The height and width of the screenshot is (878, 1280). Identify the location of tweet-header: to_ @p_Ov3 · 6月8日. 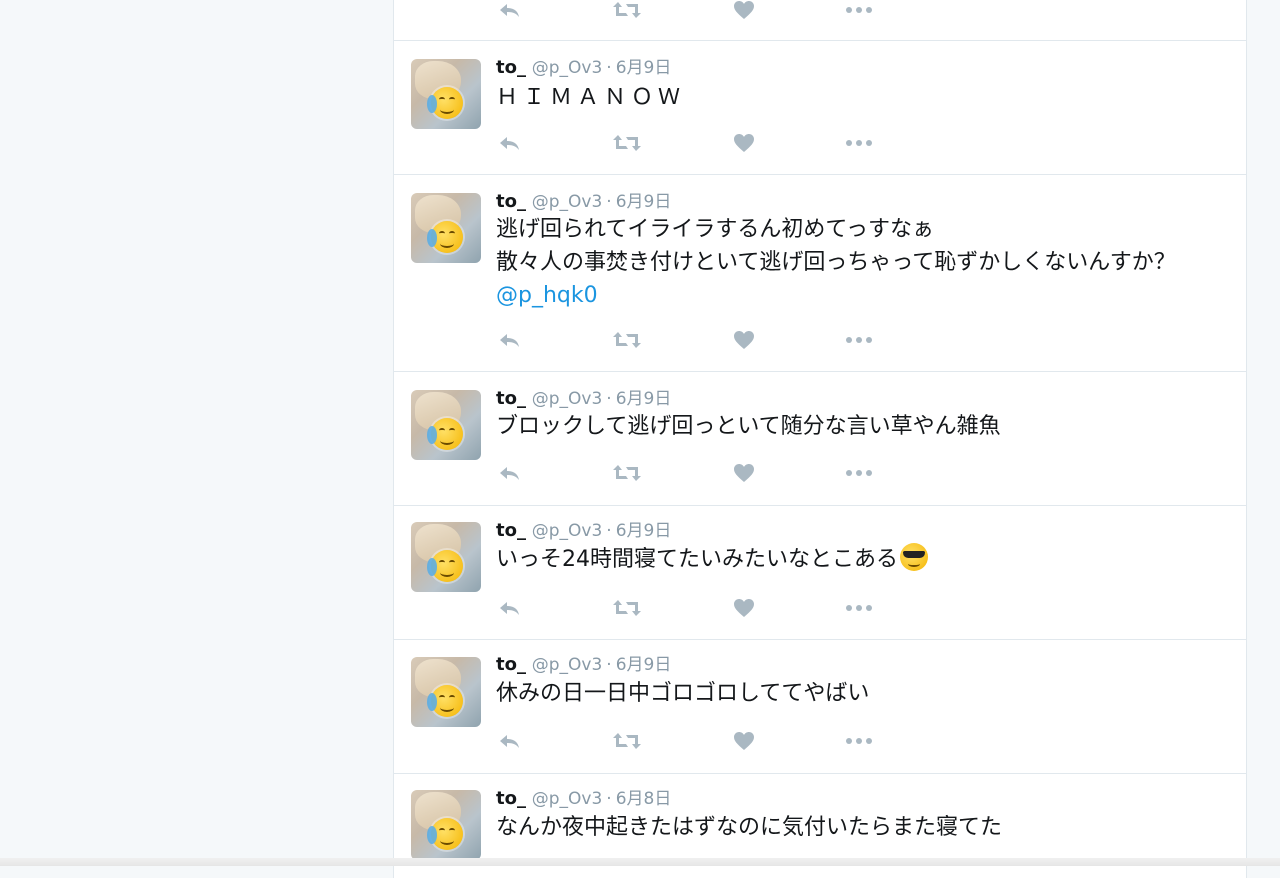
(583, 799).